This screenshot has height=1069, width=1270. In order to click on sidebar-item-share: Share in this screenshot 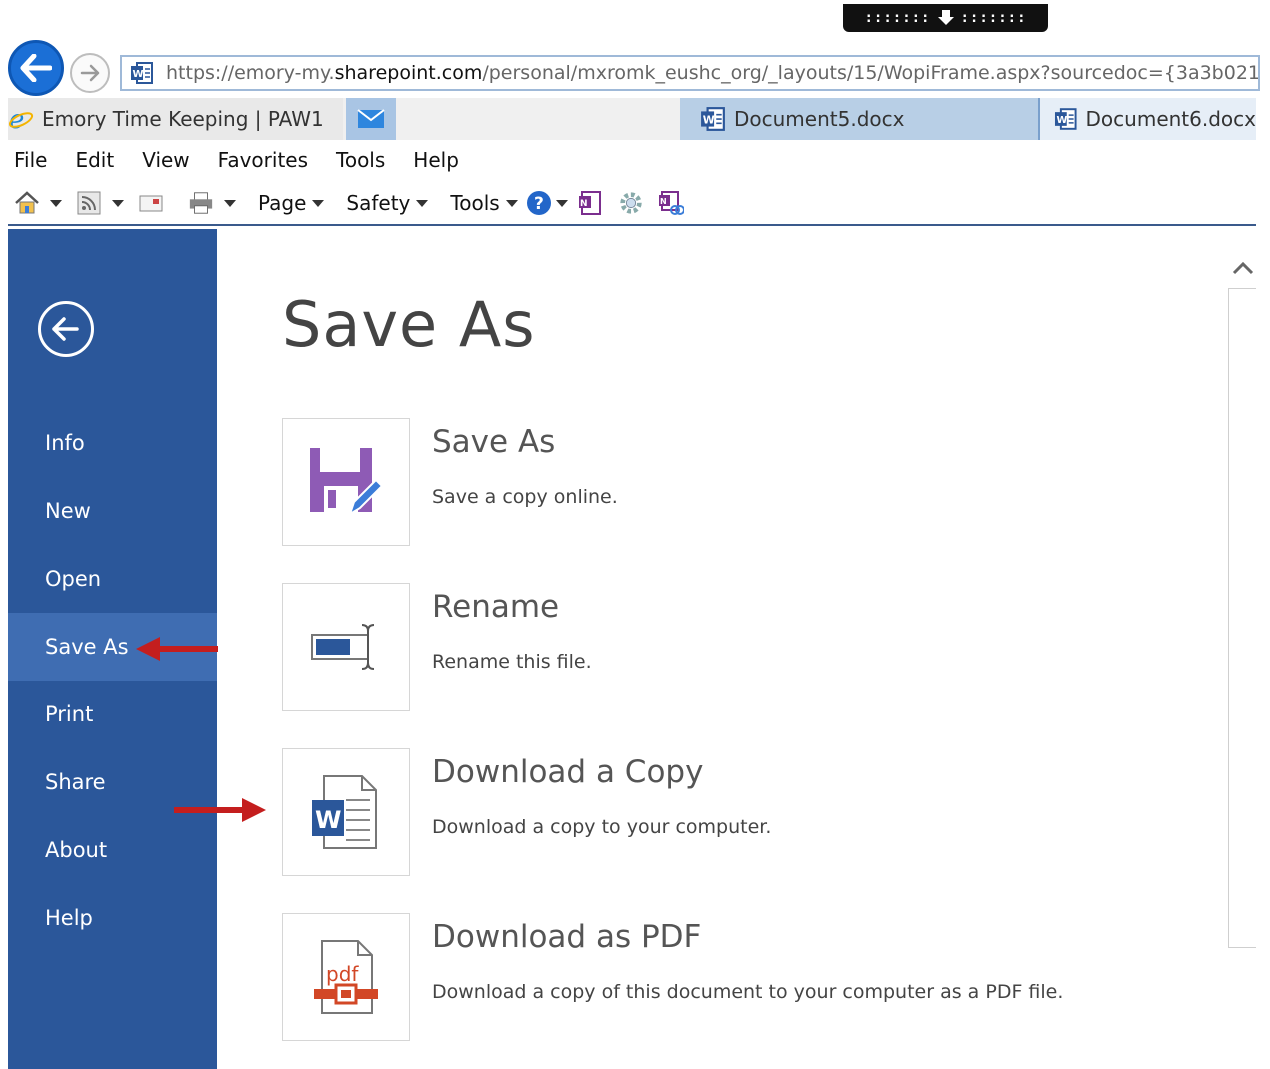, I will do `click(112, 782)`.